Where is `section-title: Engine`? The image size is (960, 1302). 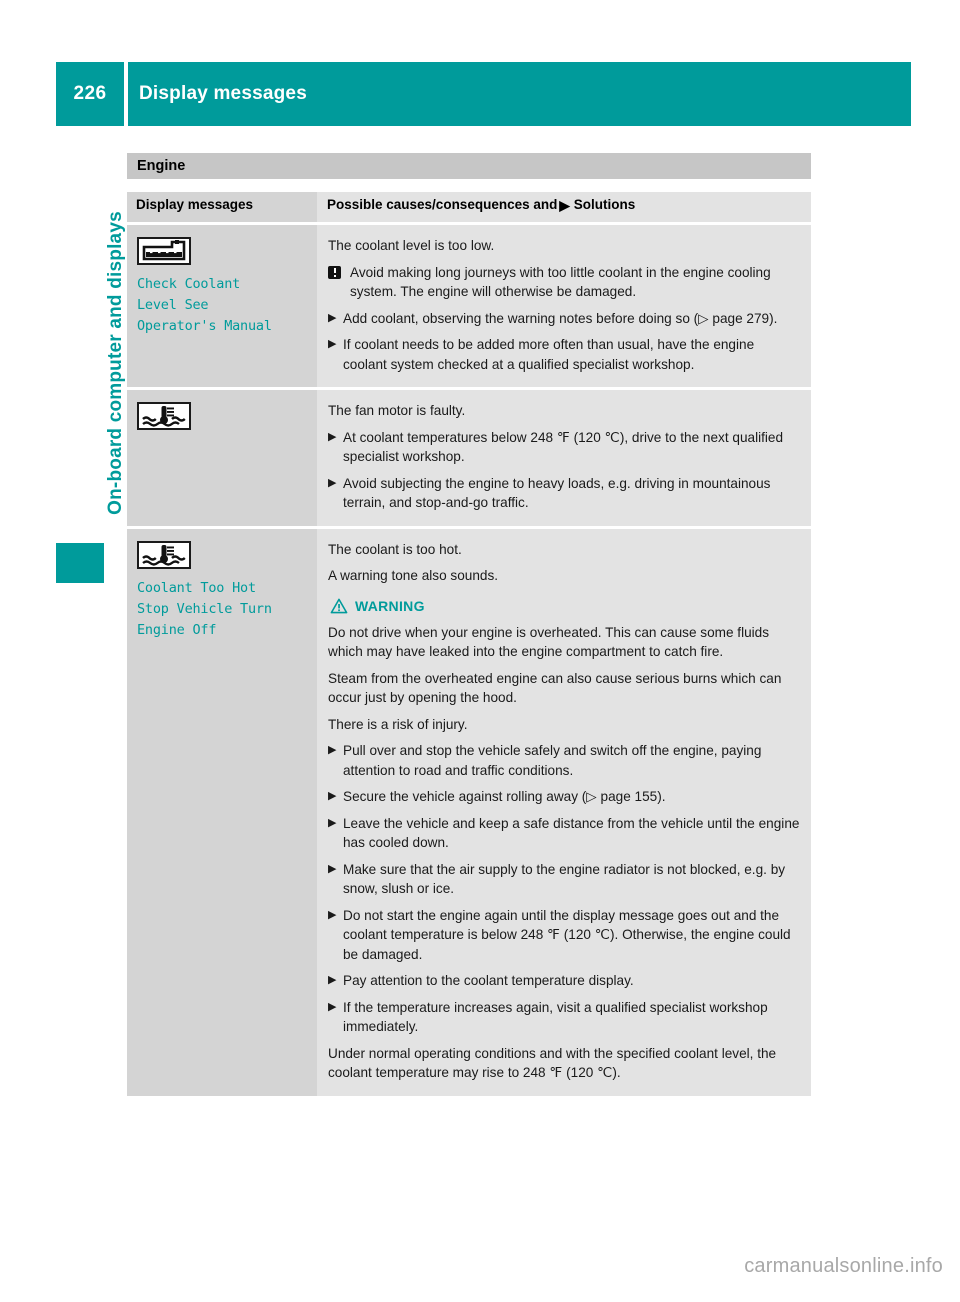 section-title: Engine is located at coordinates (161, 166).